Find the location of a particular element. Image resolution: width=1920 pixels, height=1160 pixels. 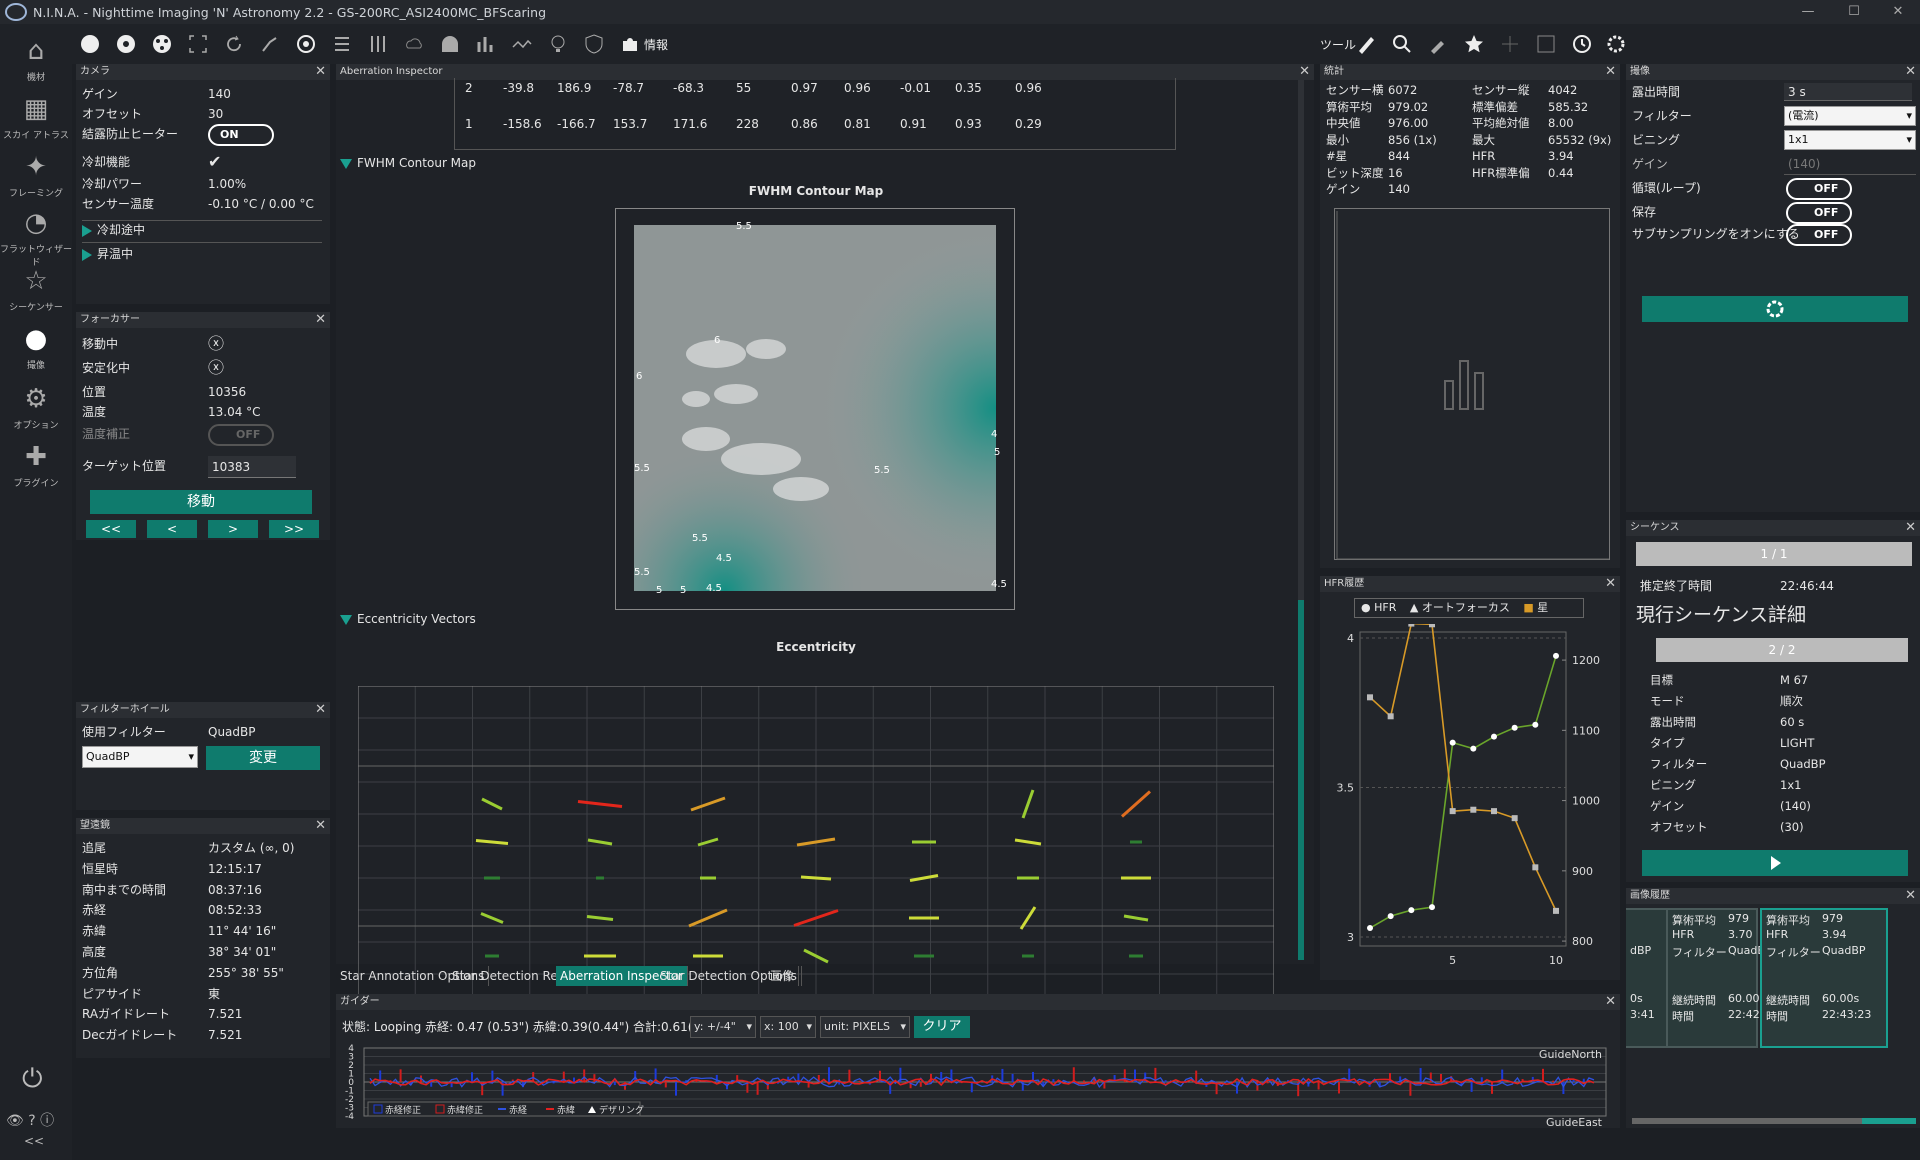

filter-select: QuadBP is located at coordinates (140, 757).